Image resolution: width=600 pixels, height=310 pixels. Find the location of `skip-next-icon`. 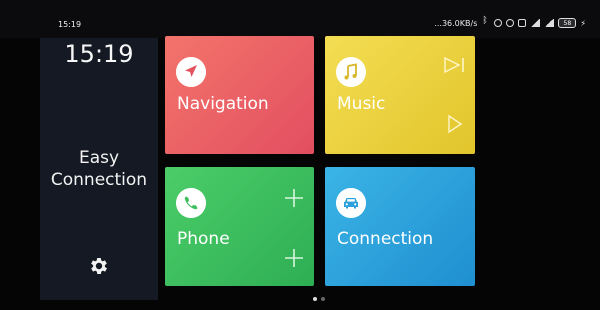

skip-next-icon is located at coordinates (455, 65).